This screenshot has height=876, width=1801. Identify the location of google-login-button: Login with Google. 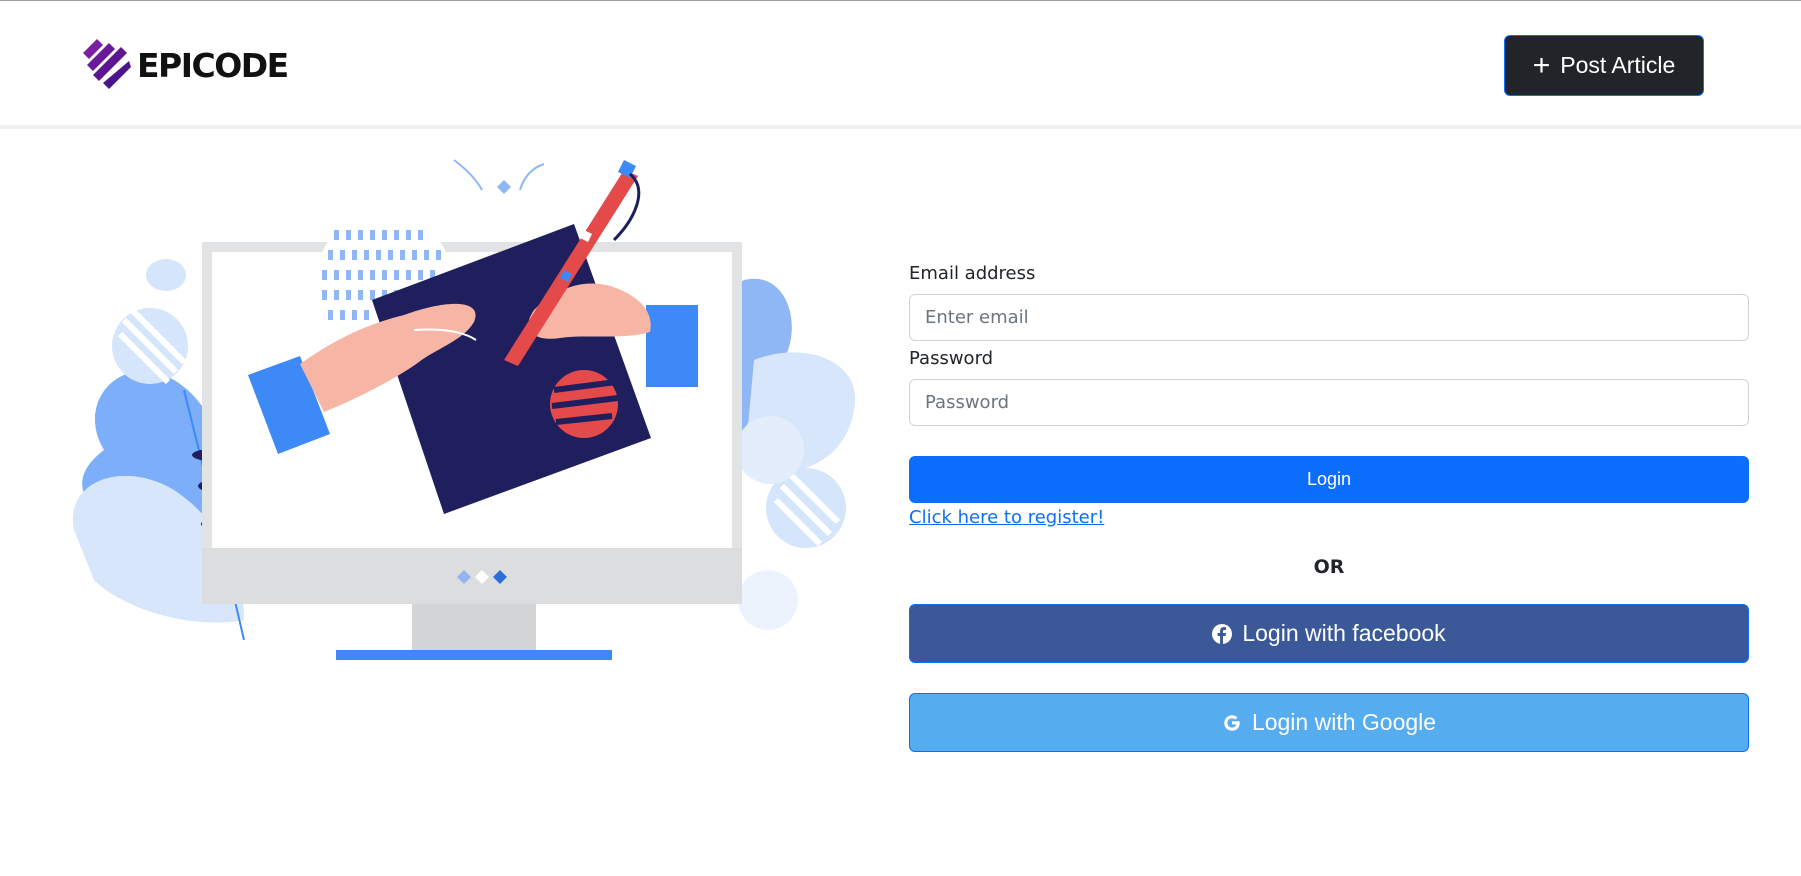
(1329, 722).